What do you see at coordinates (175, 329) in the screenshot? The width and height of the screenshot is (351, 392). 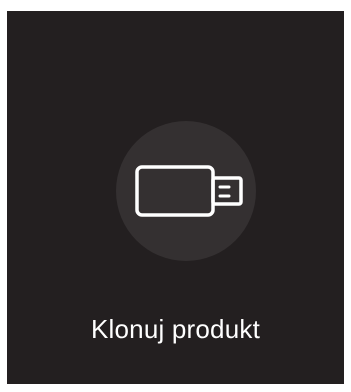 I see `tile-label: Klonuj produkt` at bounding box center [175, 329].